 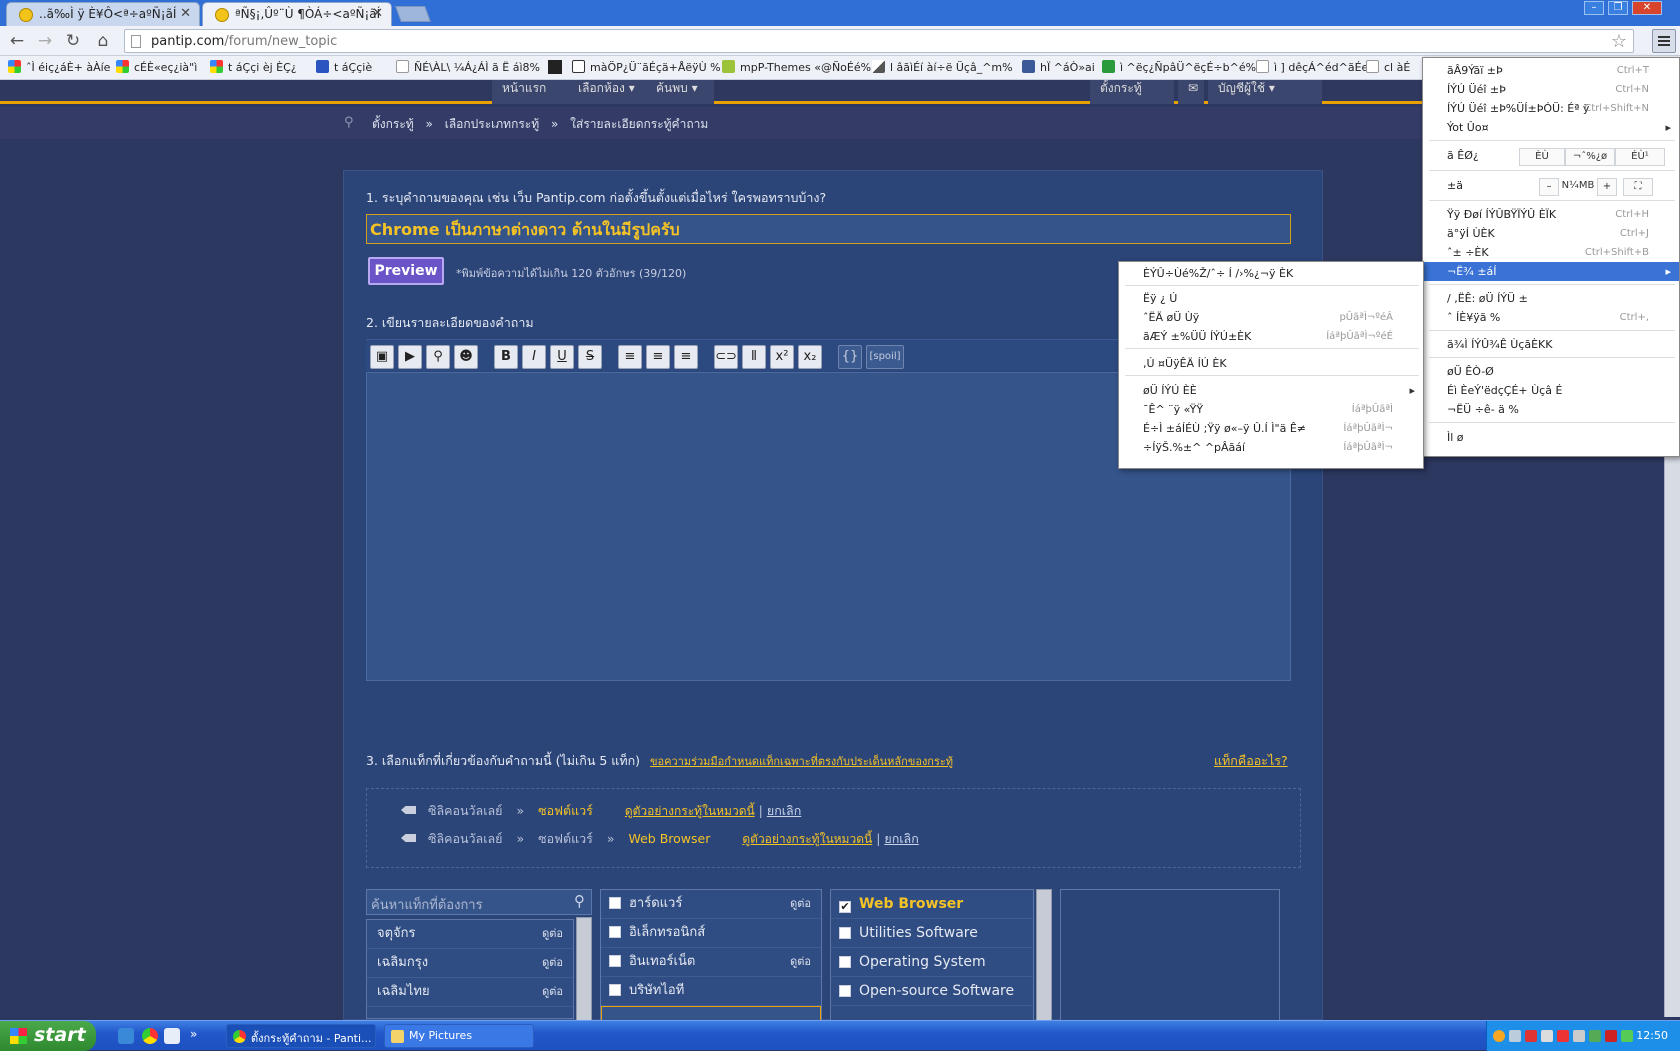 What do you see at coordinates (658, 357) in the screenshot?
I see `align-center-icon: ≡` at bounding box center [658, 357].